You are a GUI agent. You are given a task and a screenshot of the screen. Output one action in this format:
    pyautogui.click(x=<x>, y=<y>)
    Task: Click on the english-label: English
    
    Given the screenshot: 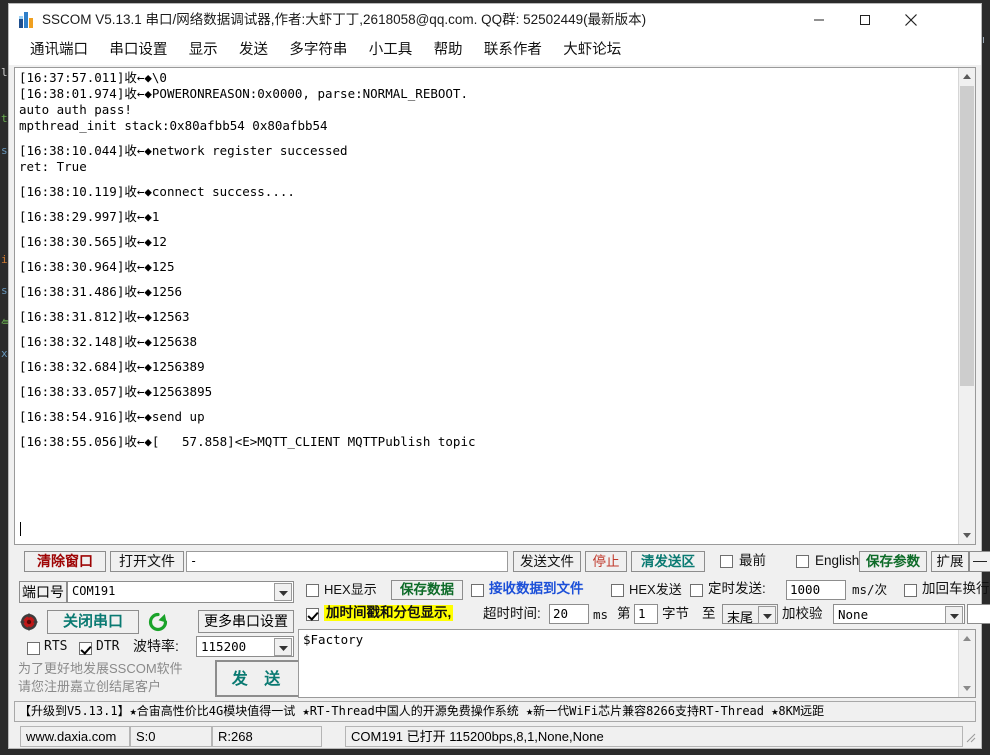 What is the action you would take?
    pyautogui.click(x=837, y=560)
    